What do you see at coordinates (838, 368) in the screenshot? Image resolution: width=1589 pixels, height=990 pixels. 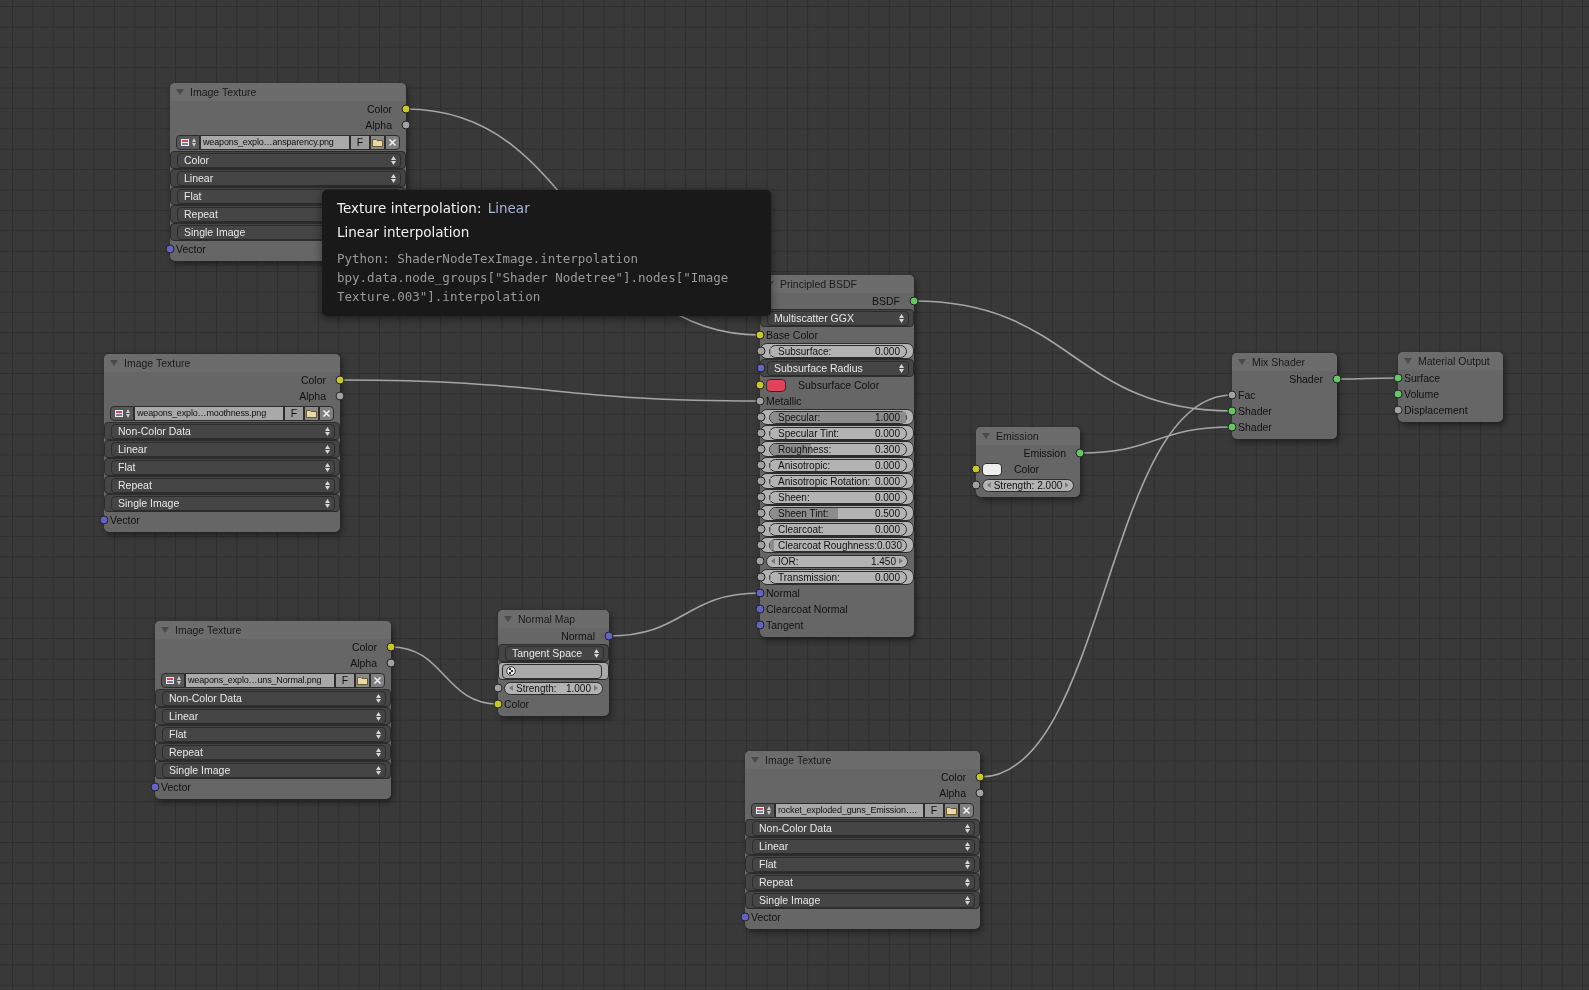 I see `dropdown-menu: Subsurface Radius` at bounding box center [838, 368].